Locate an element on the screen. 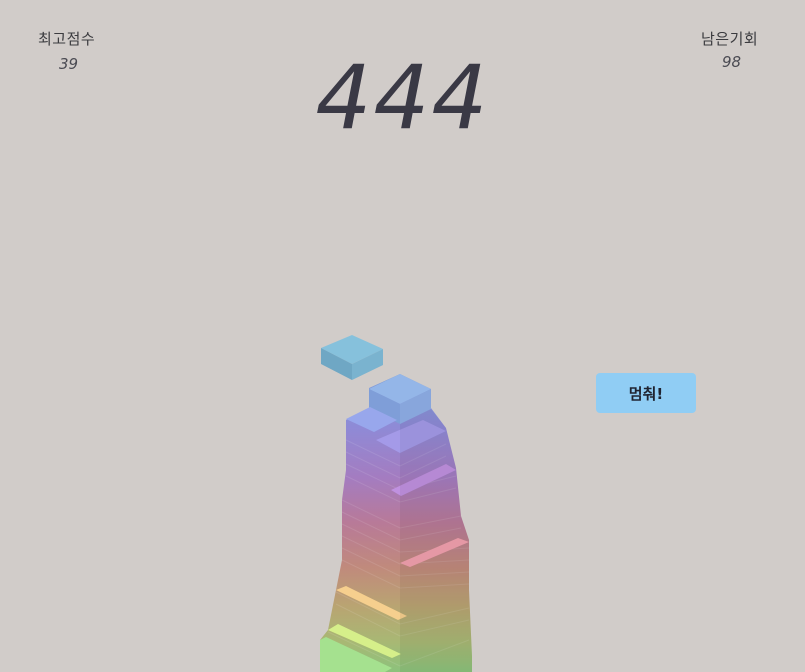  floating-block is located at coordinates (352, 357).